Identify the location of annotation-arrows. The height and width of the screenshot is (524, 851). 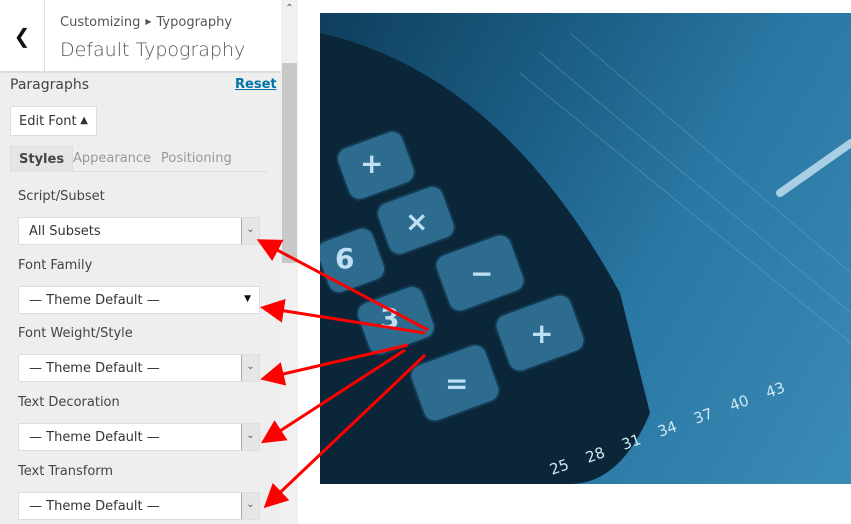
(342, 374).